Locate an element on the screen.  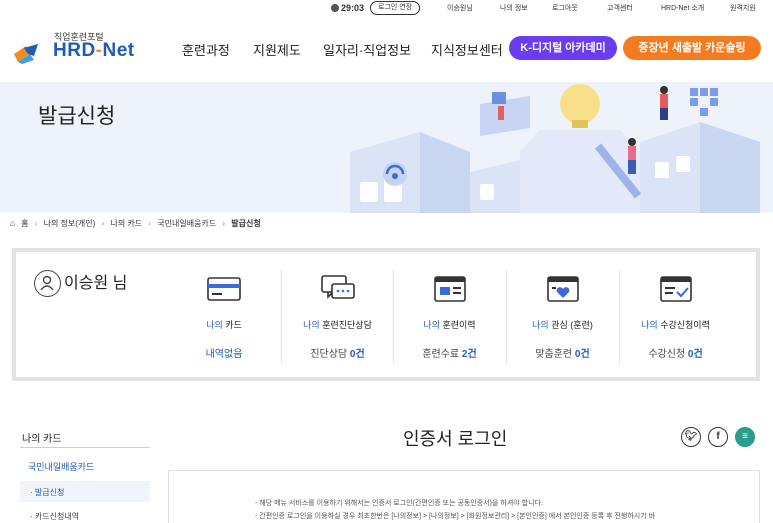
chat-icon is located at coordinates (337, 287).